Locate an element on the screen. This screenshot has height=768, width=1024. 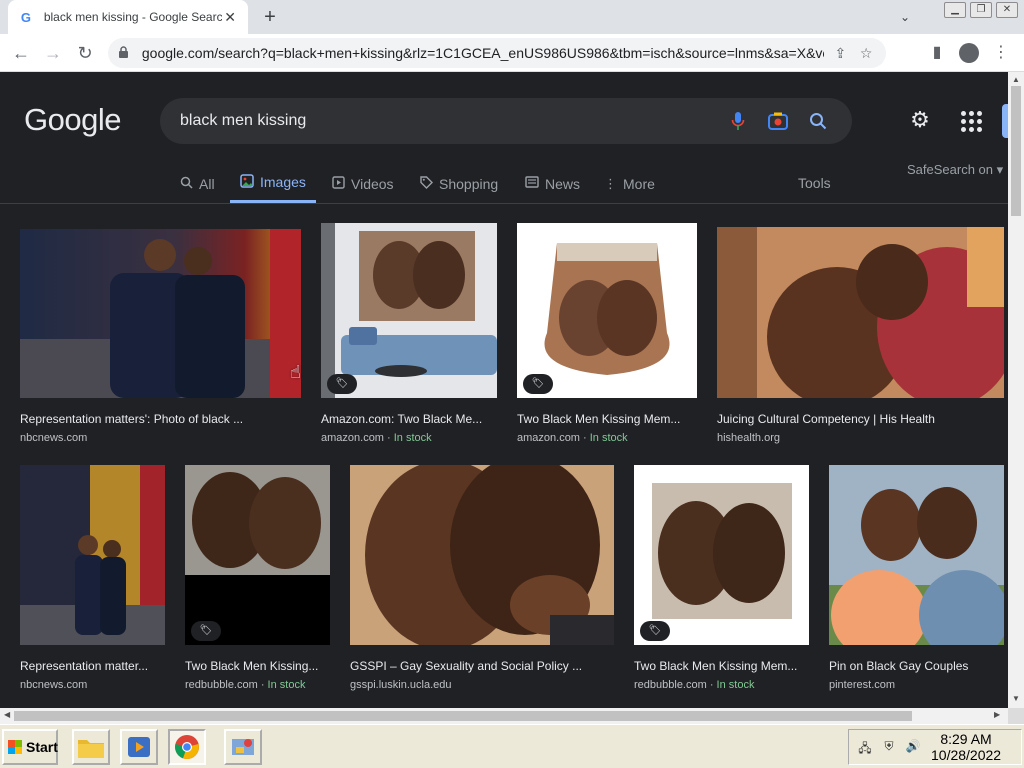
gear-icon: ⚙ is located at coordinates (920, 120).